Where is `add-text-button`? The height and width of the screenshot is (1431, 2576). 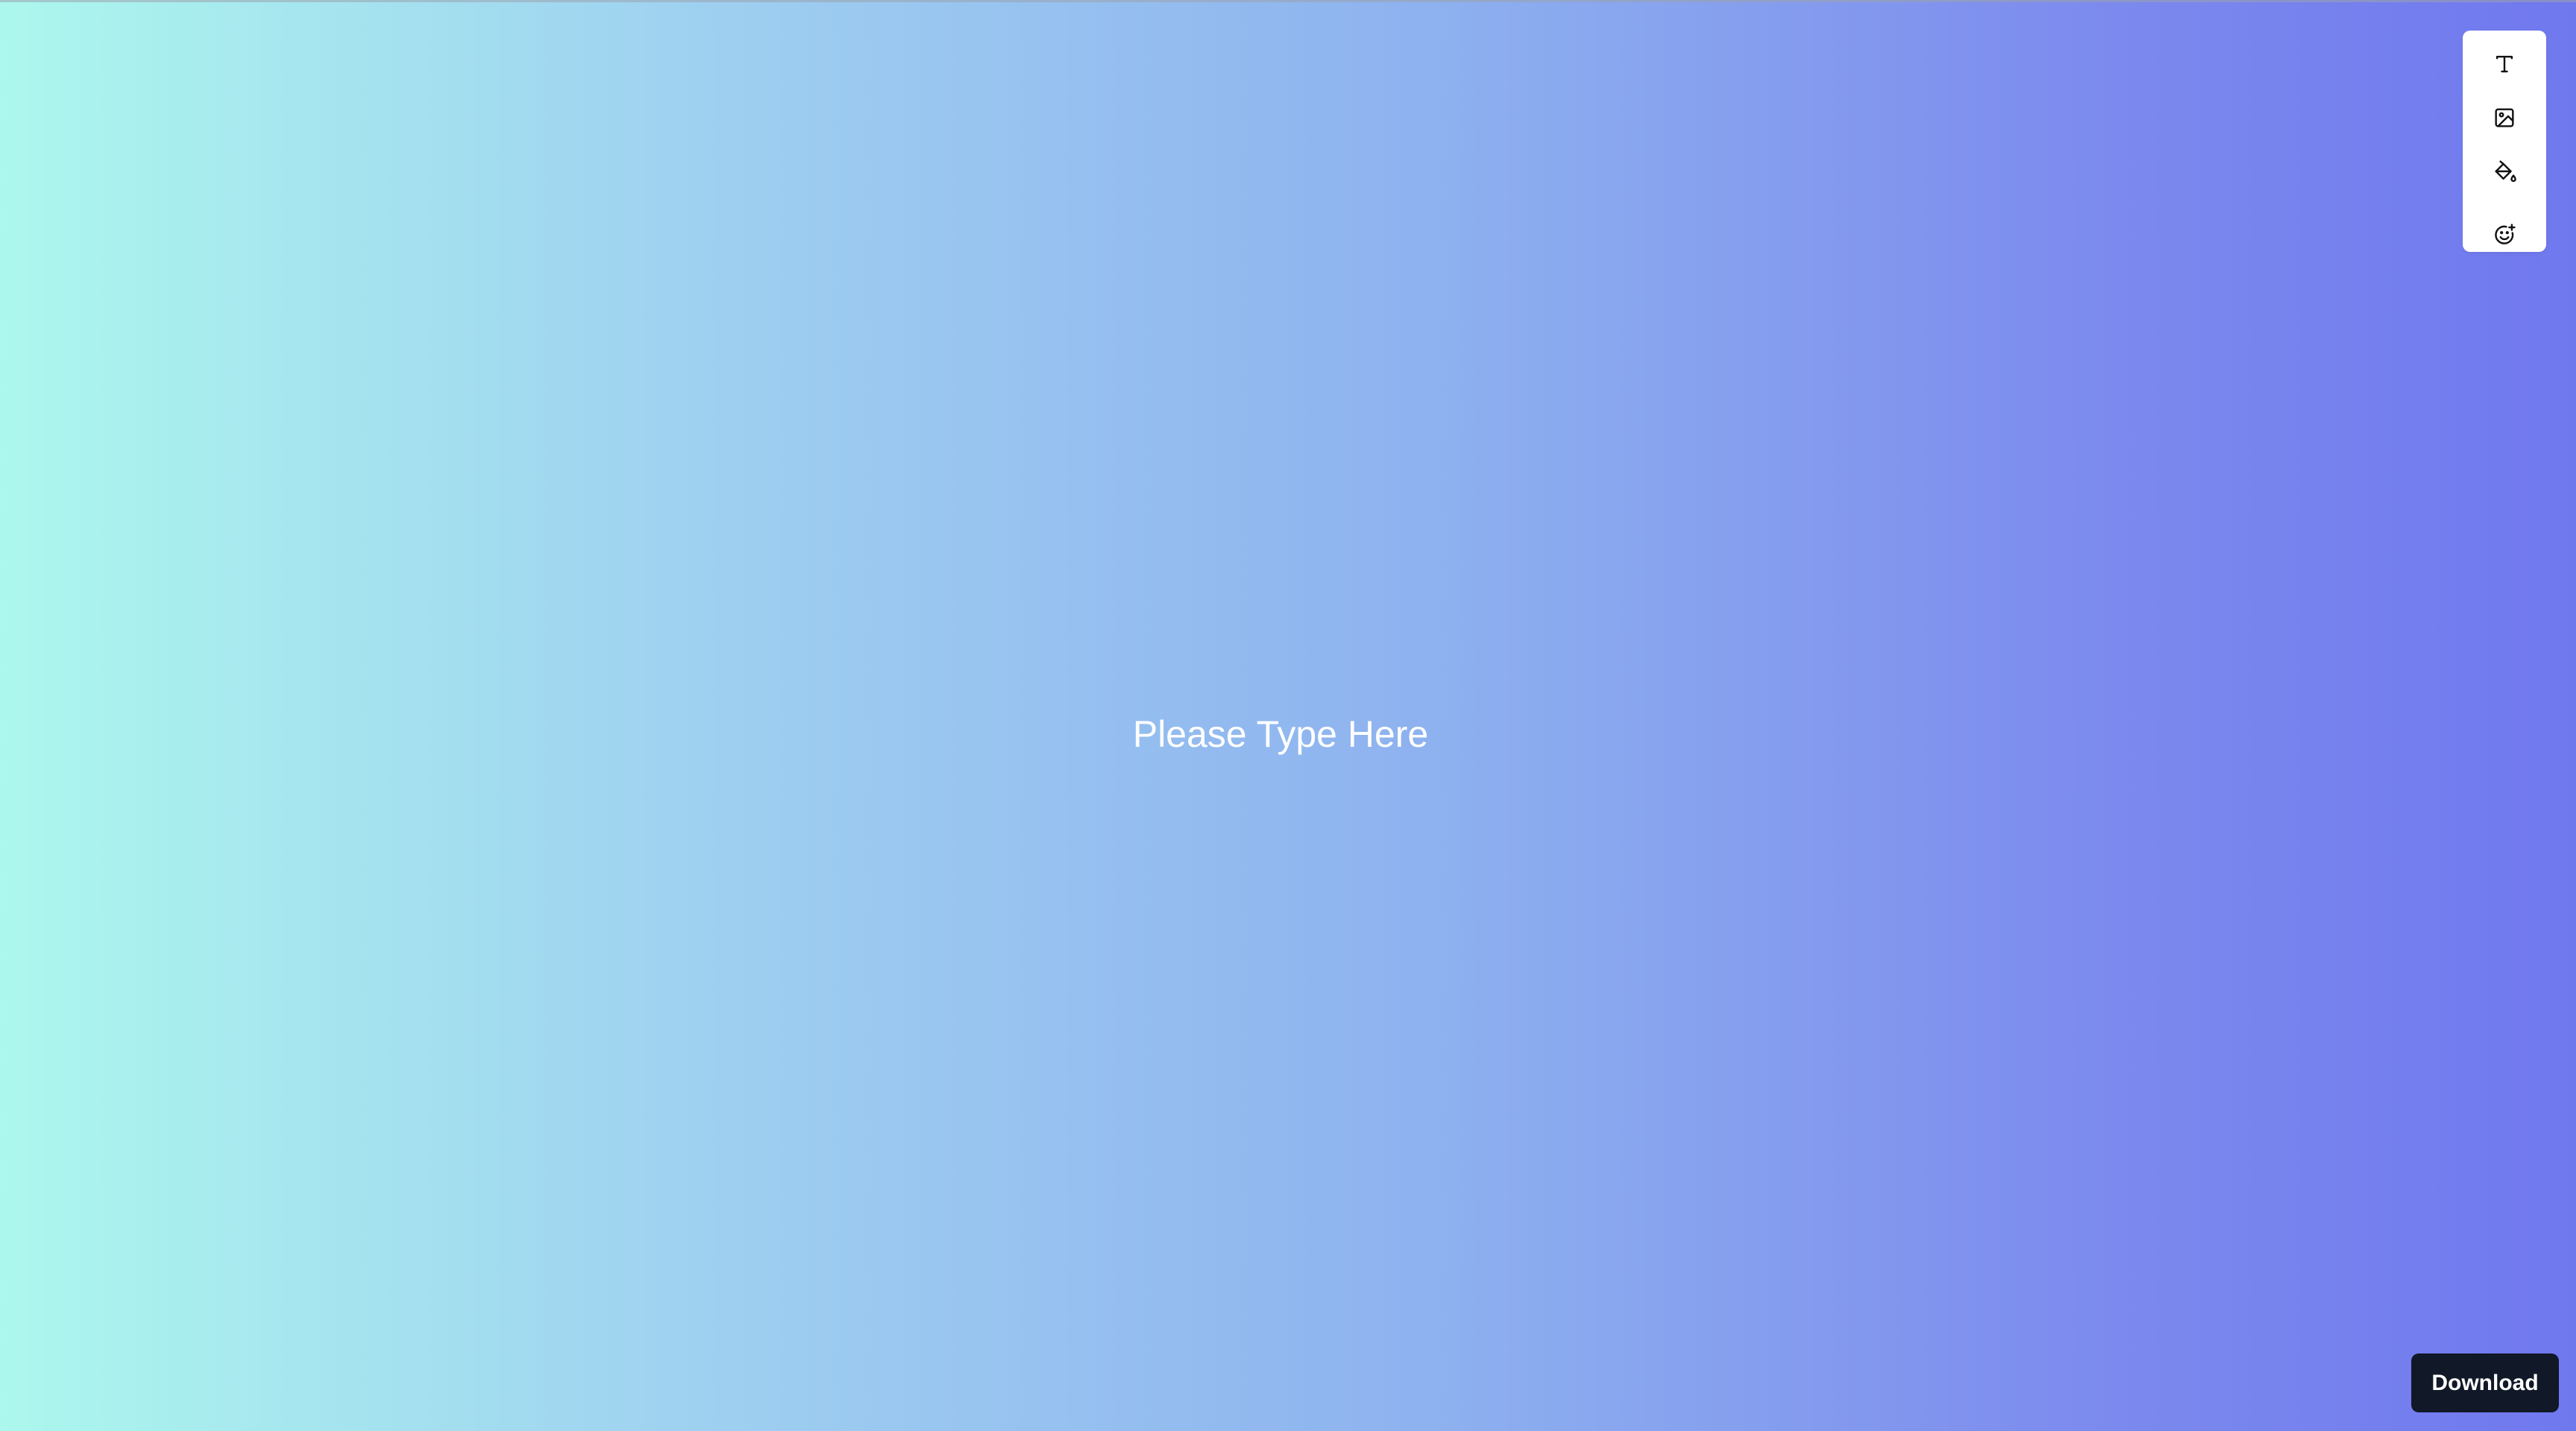
add-text-button is located at coordinates (2505, 64).